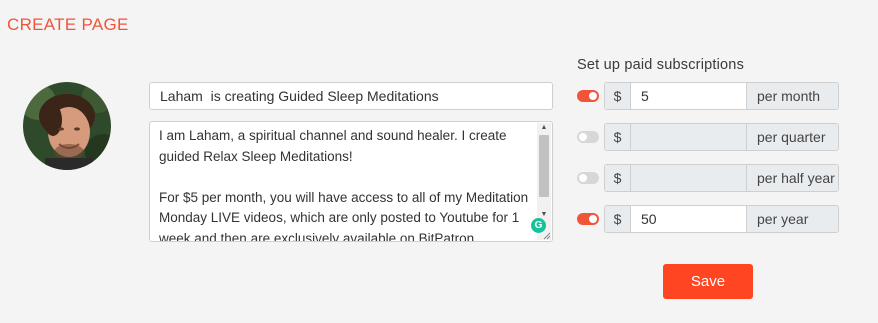  Describe the element at coordinates (688, 137) in the screenshot. I see `amount-input-quarter` at that location.